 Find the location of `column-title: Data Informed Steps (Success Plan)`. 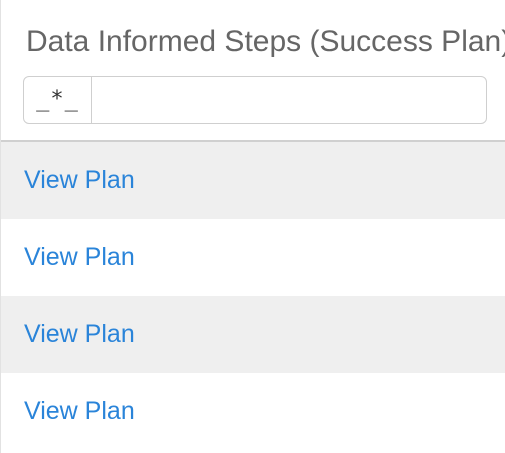

column-title: Data Informed Steps (Success Plan) is located at coordinates (265, 42).